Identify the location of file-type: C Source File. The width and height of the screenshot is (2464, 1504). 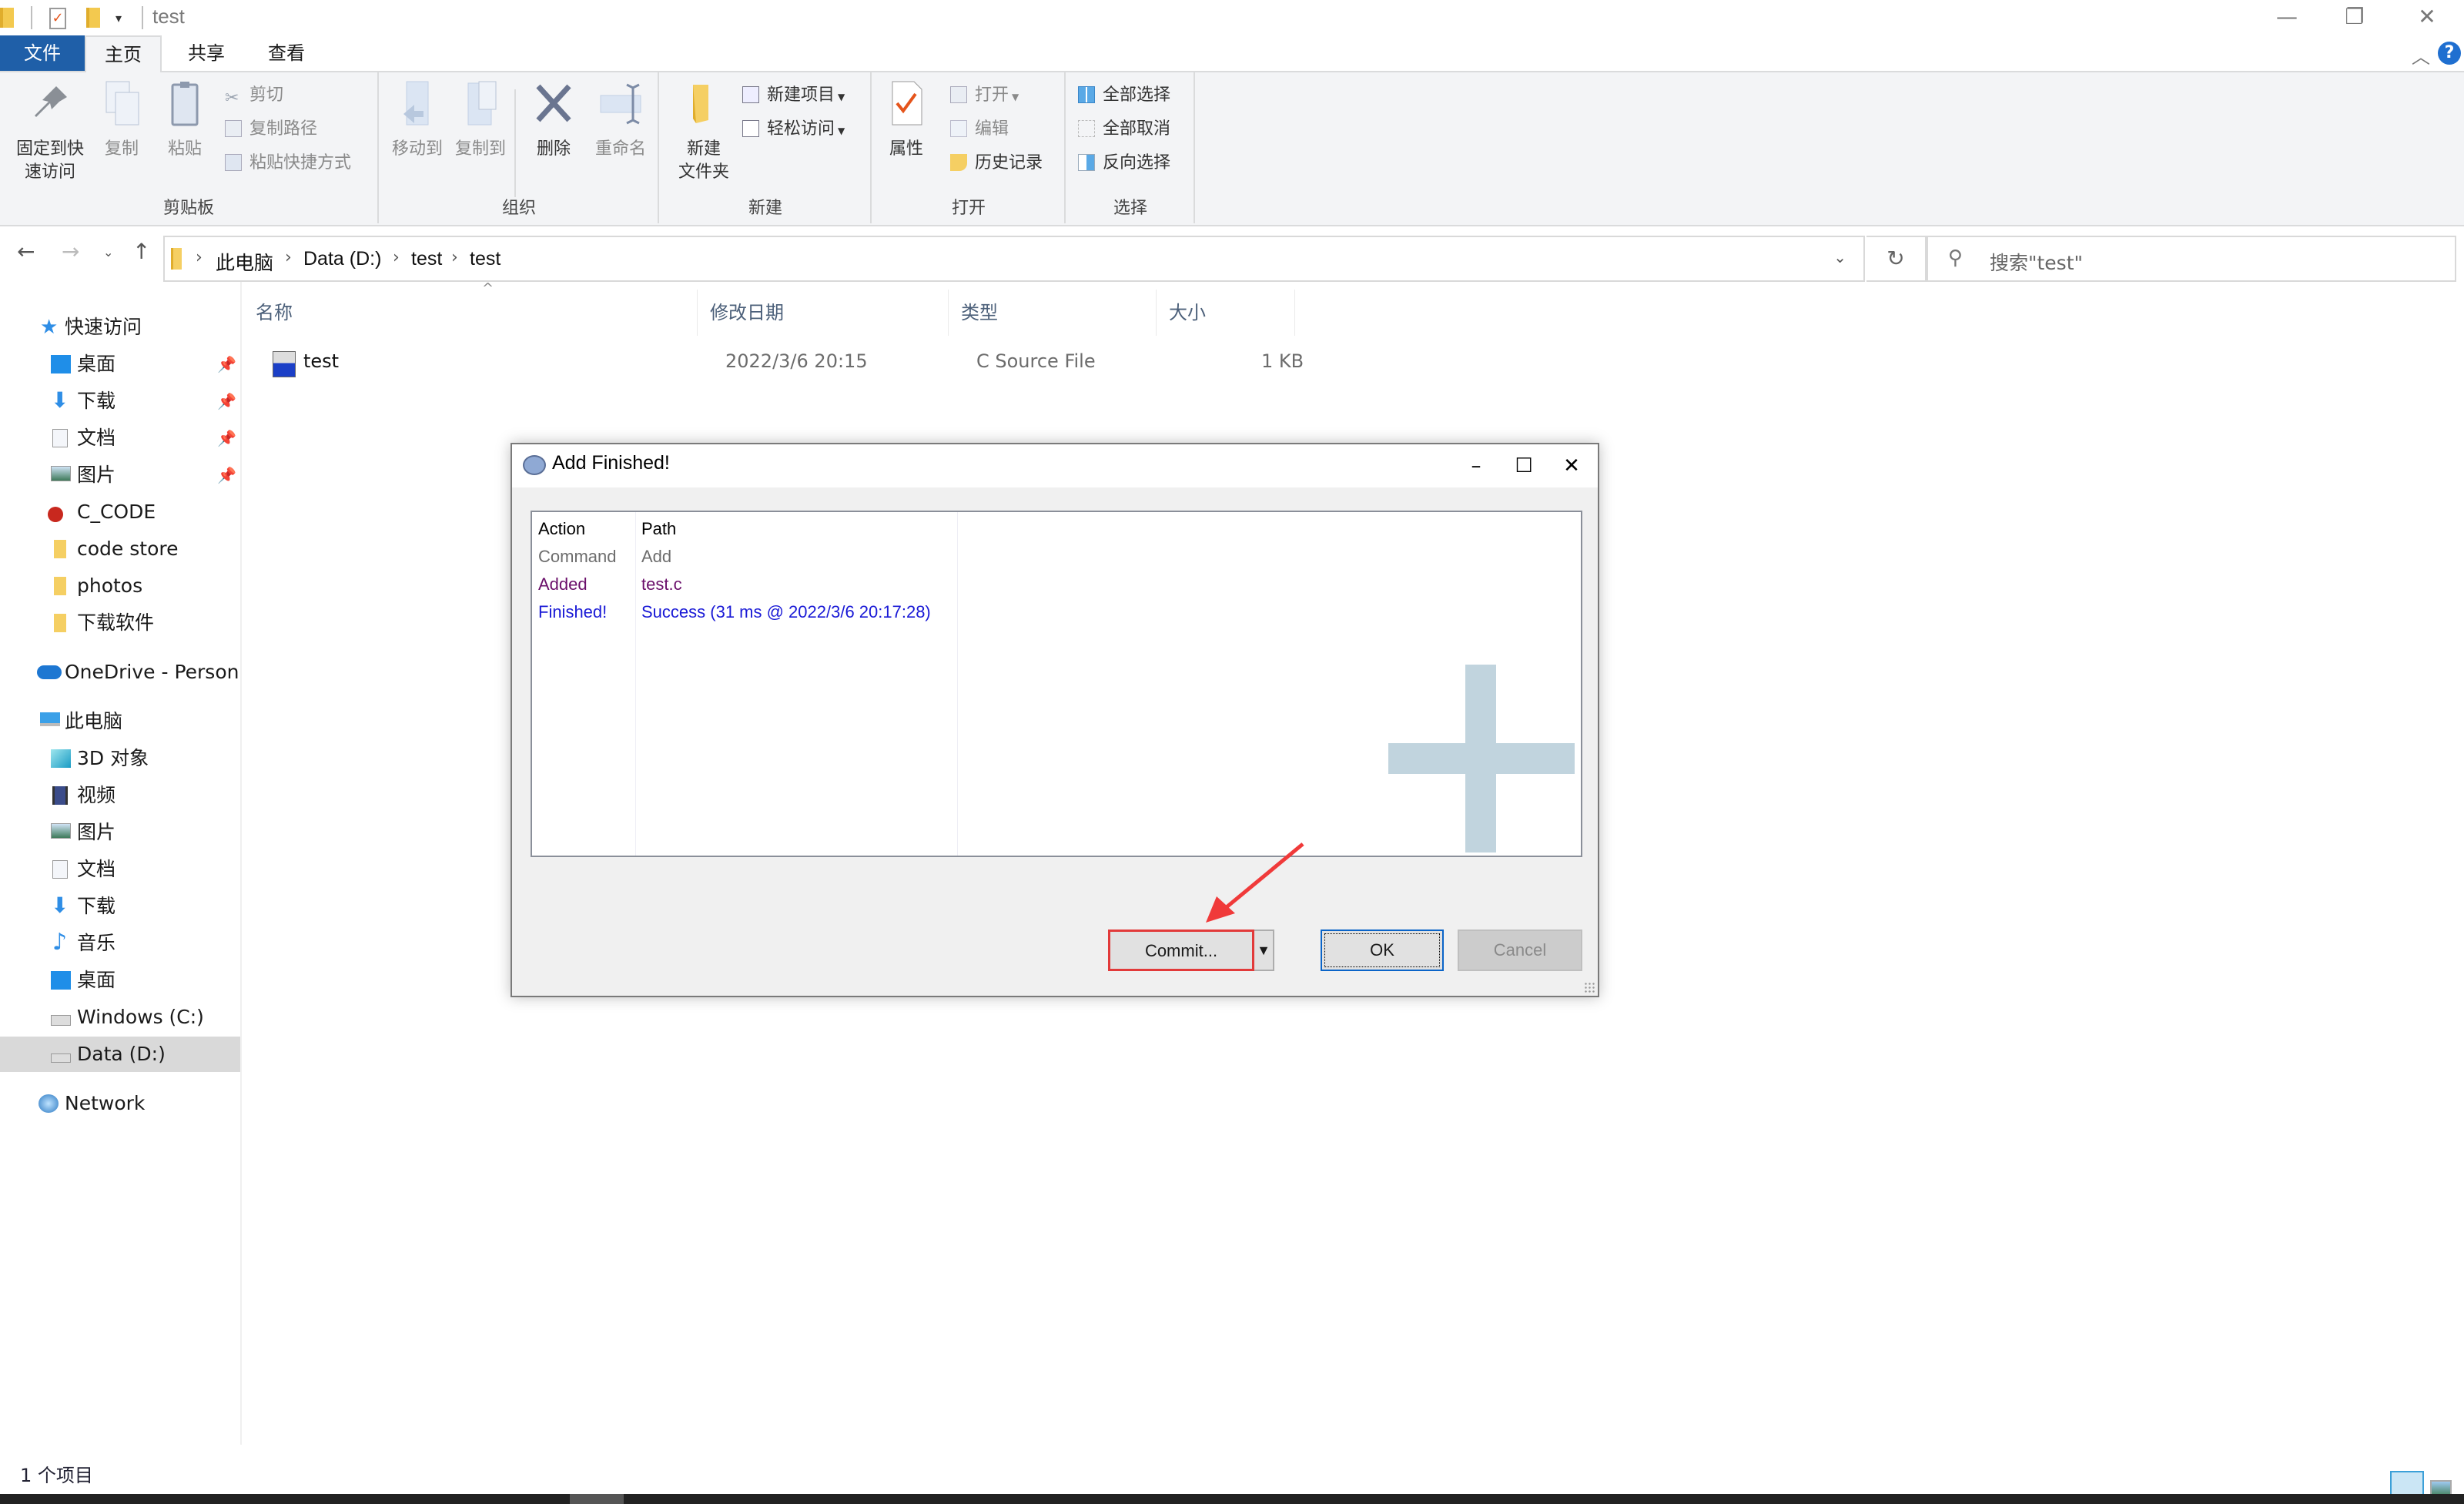
(1036, 361).